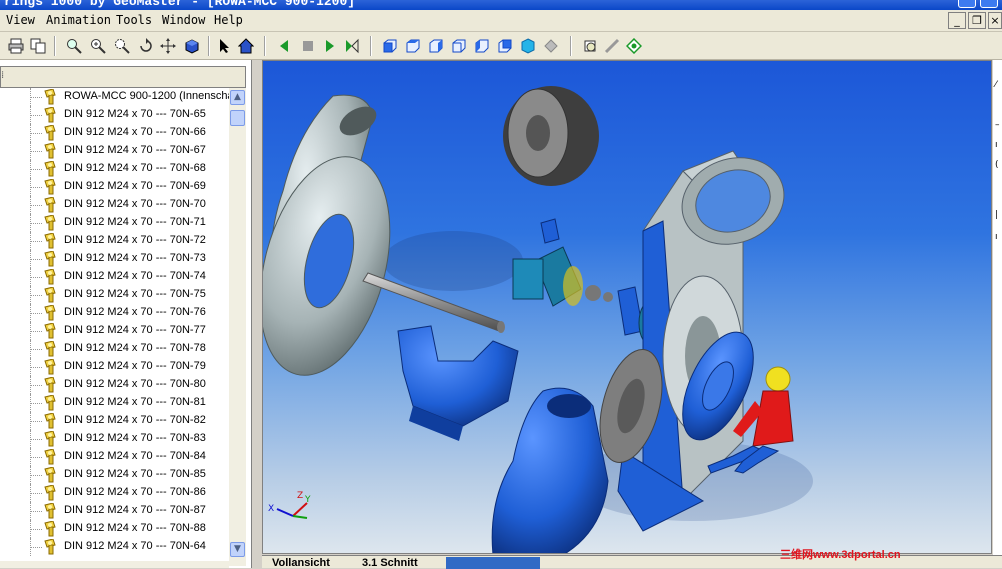  I want to click on tree-item: DIN 912 M24 x 70 --- 70N-75, so click(114, 295).